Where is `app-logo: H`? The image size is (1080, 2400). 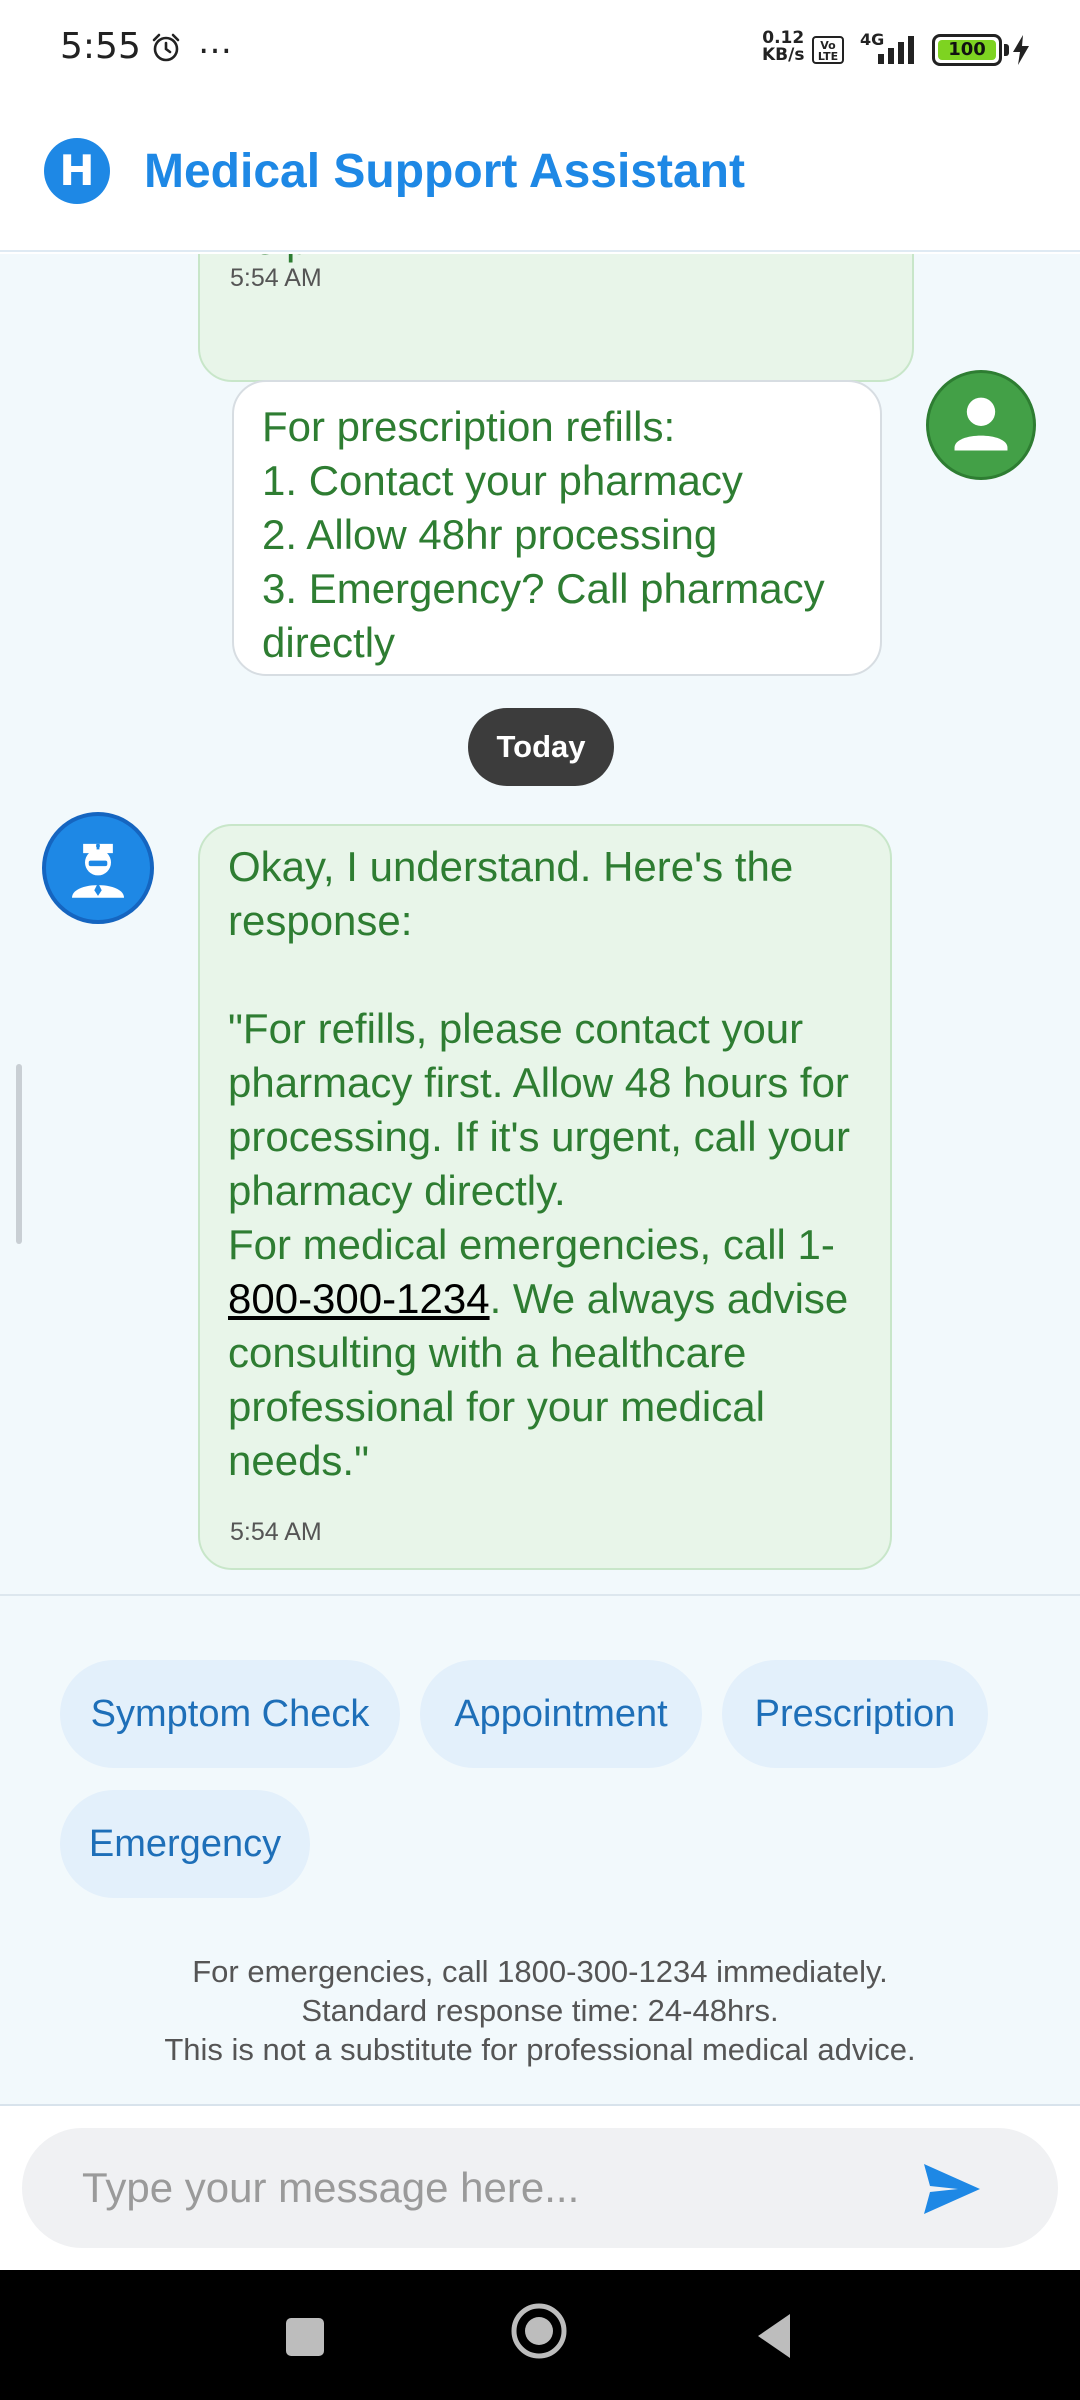
app-logo: H is located at coordinates (77, 171).